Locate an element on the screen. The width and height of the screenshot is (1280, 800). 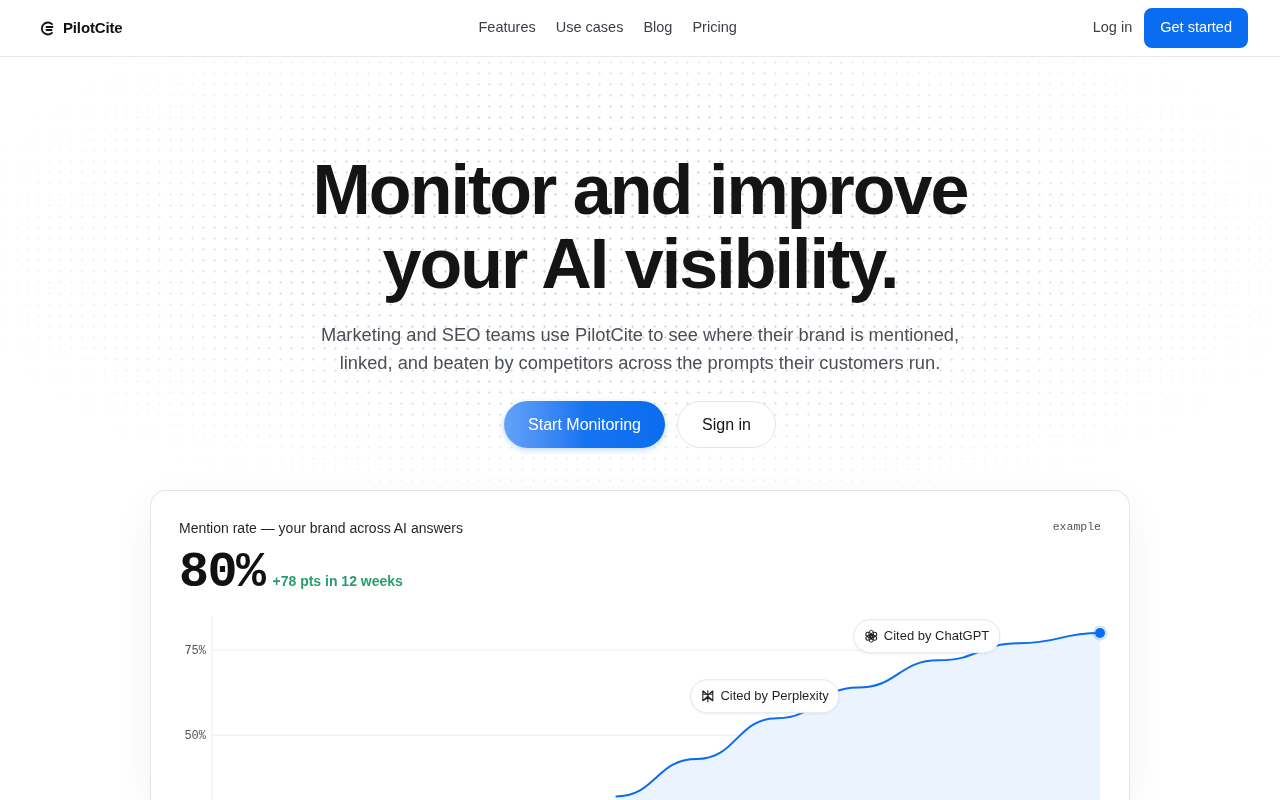
geometric-mark-icon is located at coordinates (708, 696).